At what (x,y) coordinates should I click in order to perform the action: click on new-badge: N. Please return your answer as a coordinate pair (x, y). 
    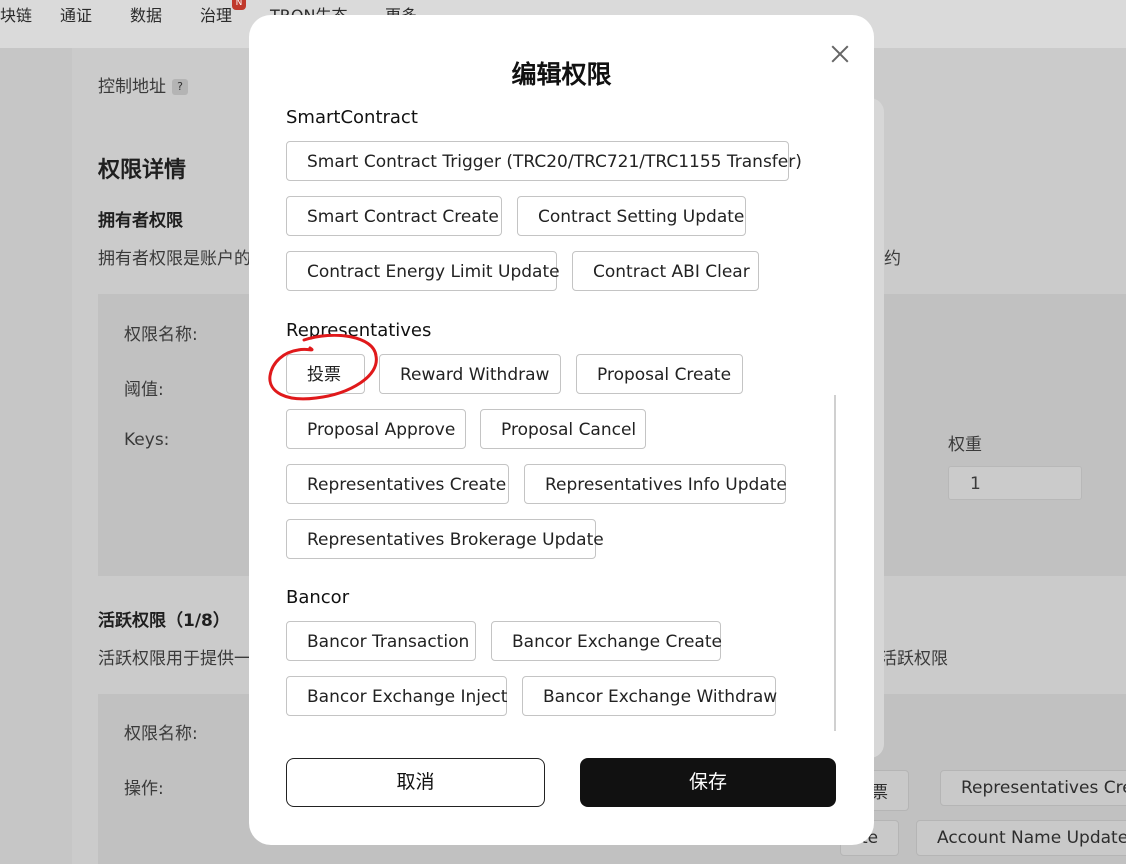
    Looking at the image, I should click on (239, 5).